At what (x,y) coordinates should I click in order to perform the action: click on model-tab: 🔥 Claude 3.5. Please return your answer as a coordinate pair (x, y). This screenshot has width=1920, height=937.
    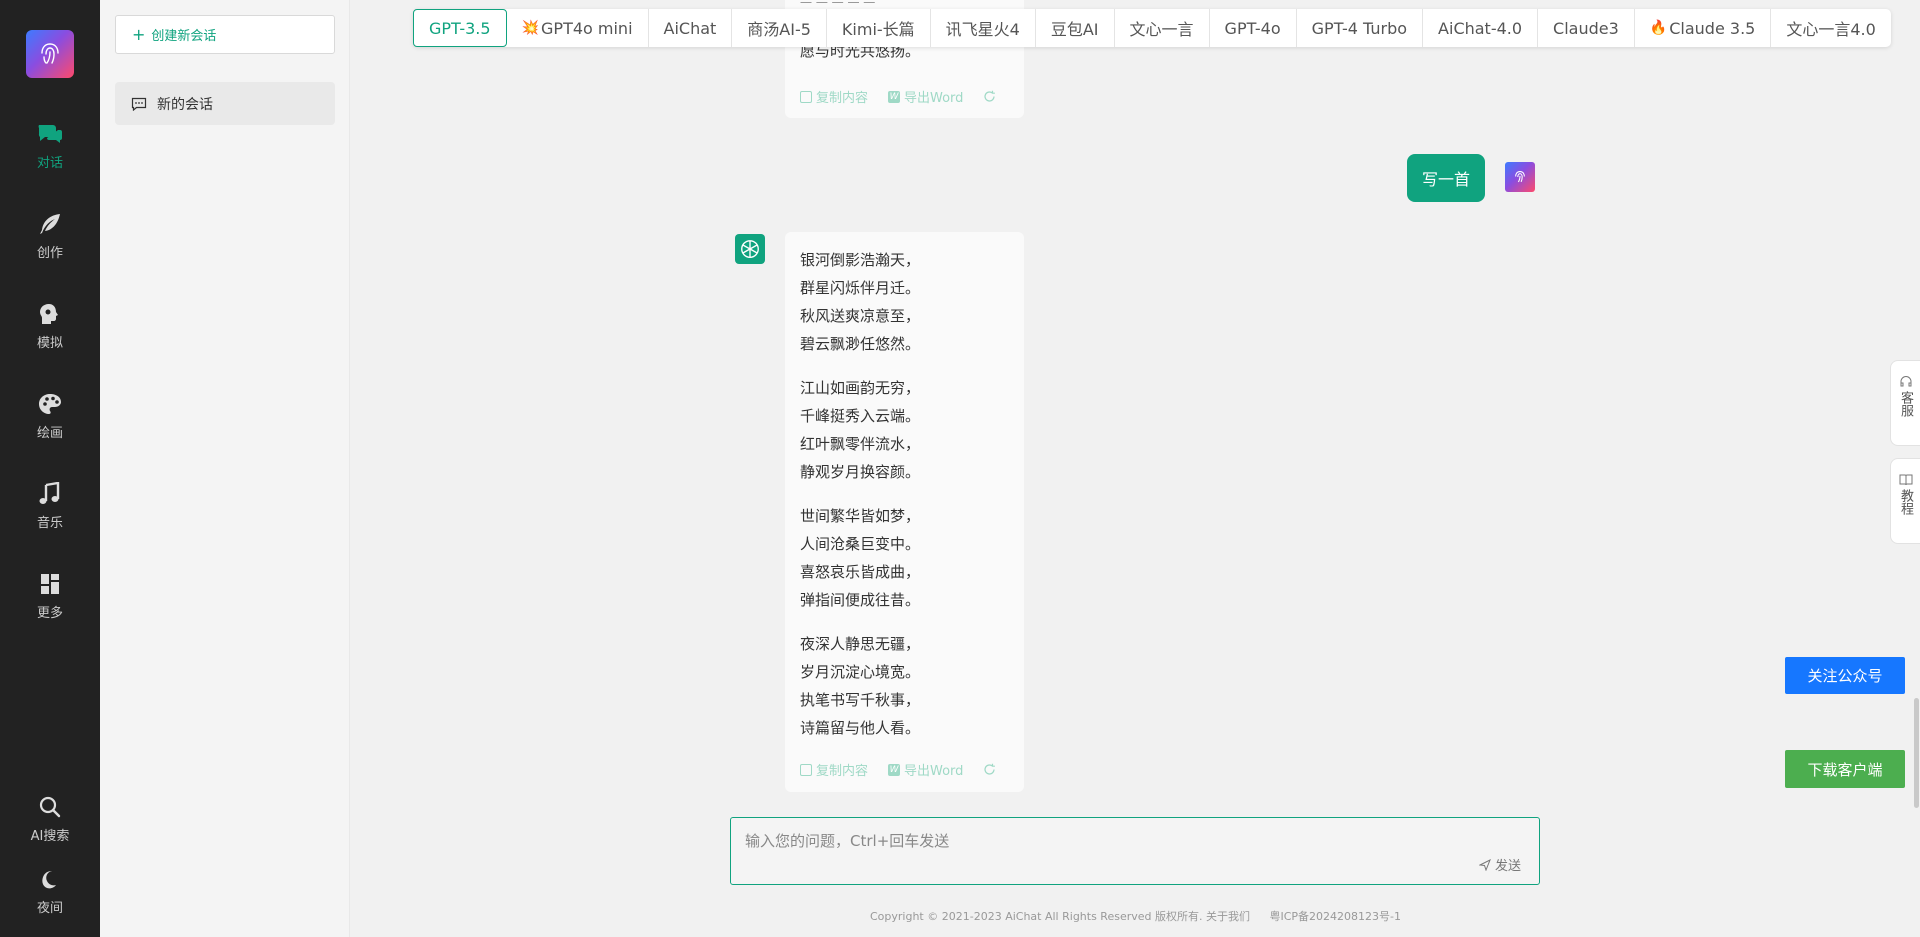
    Looking at the image, I should click on (1703, 28).